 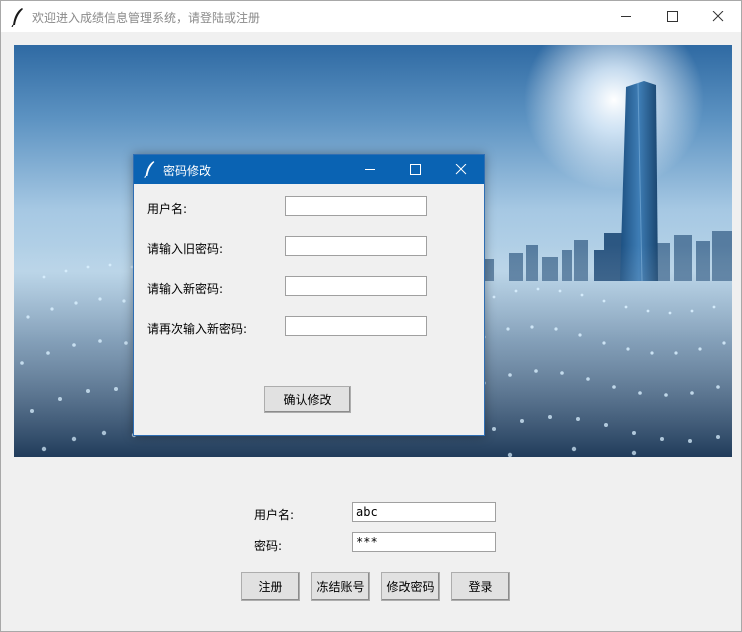 What do you see at coordinates (274, 515) in the screenshot?
I see `username-label: 用户名:` at bounding box center [274, 515].